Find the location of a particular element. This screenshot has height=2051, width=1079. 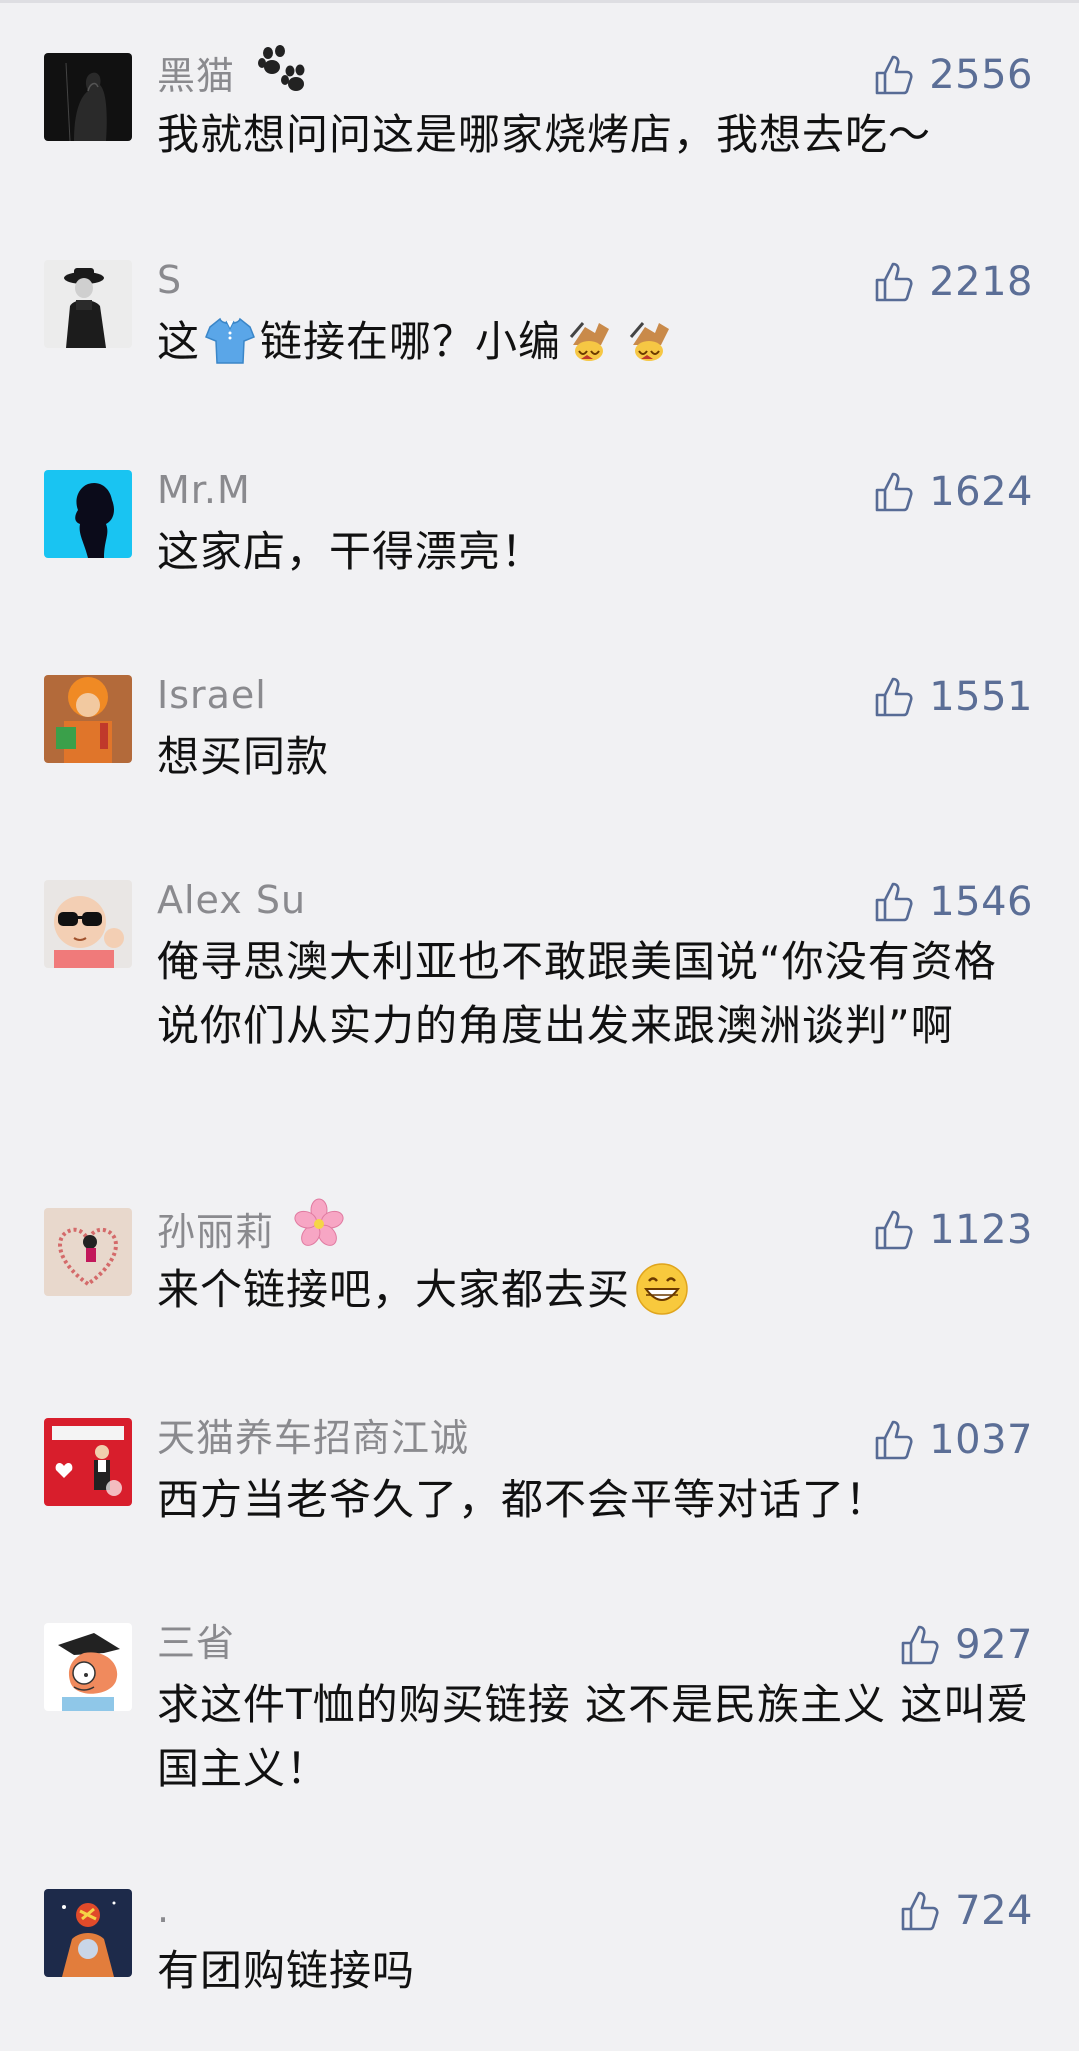

like-button: 1546 is located at coordinates (952, 902).